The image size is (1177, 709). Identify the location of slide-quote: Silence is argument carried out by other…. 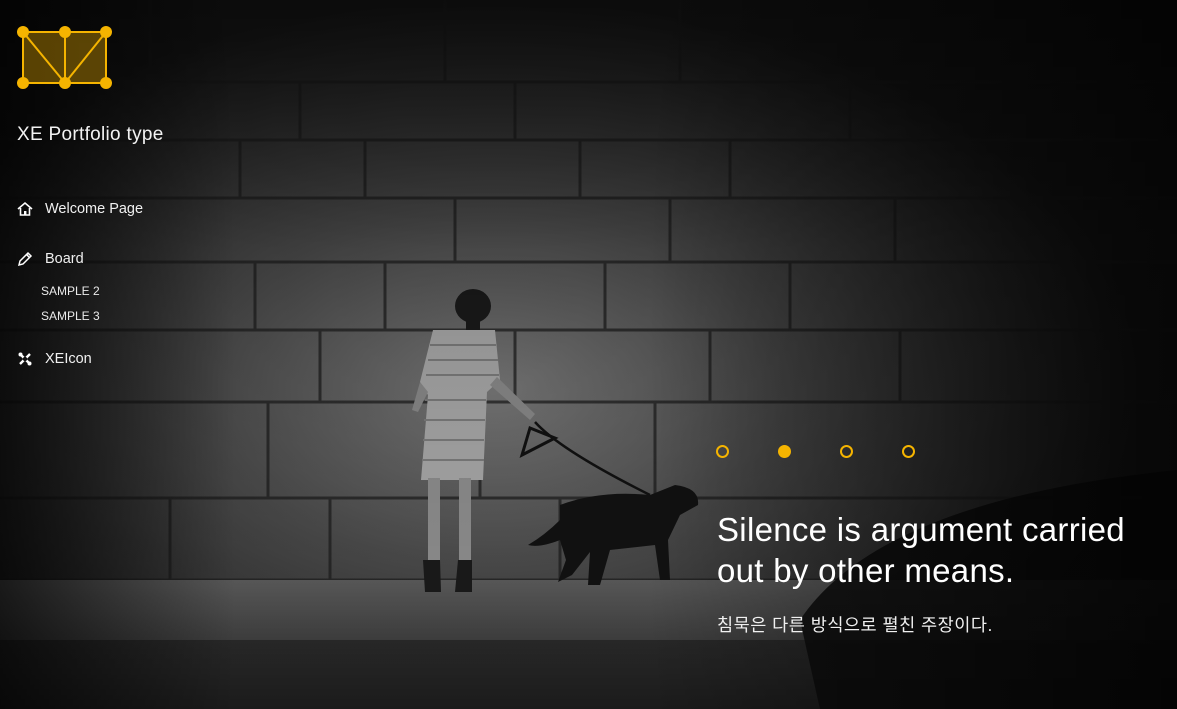
(921, 550).